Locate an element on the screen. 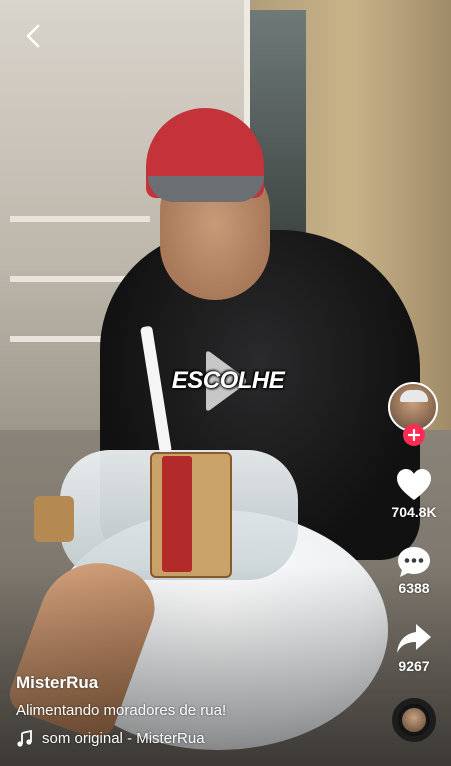 This screenshot has height=766, width=451. play-overlay: ESCOLHE is located at coordinates (228, 381).